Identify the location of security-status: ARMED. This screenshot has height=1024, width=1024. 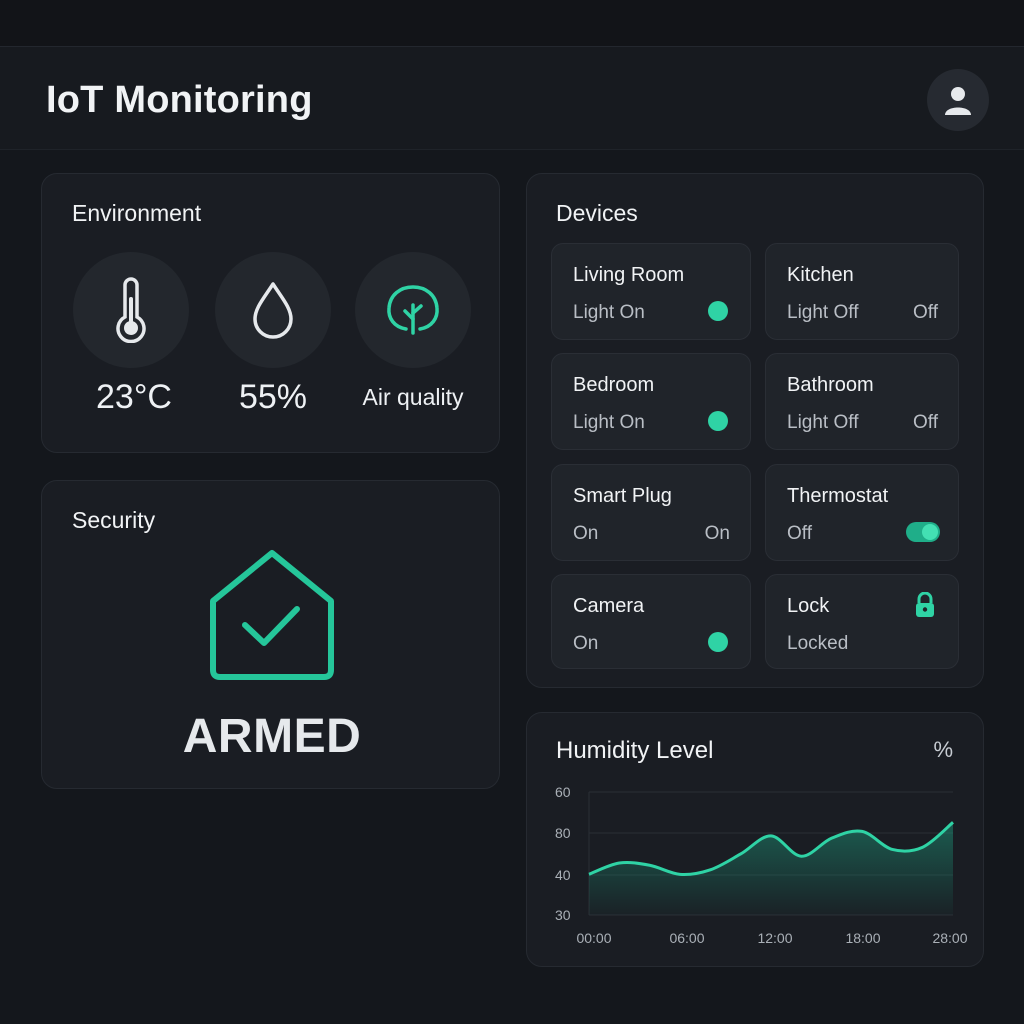
(272, 736).